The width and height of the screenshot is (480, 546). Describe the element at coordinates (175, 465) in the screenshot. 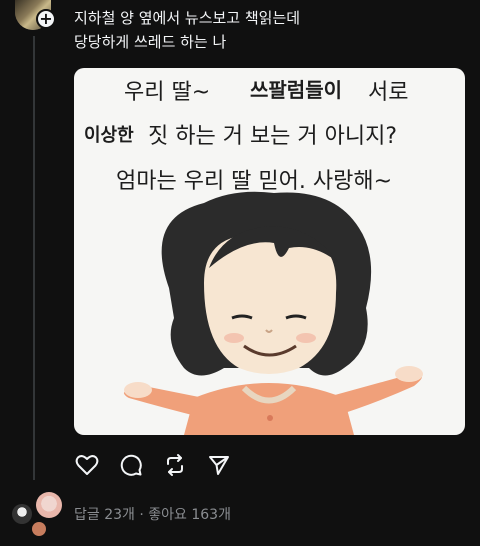

I see `repost-icon` at that location.